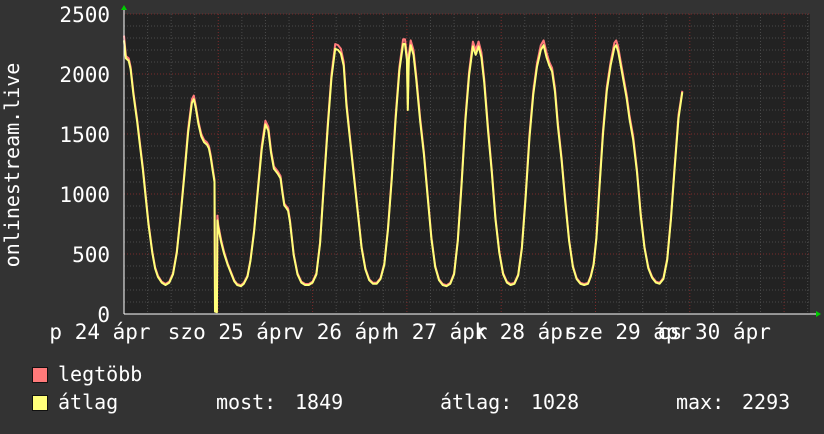 The height and width of the screenshot is (434, 824). Describe the element at coordinates (436, 332) in the screenshot. I see `x-tick-label: h 27 ápr` at that location.